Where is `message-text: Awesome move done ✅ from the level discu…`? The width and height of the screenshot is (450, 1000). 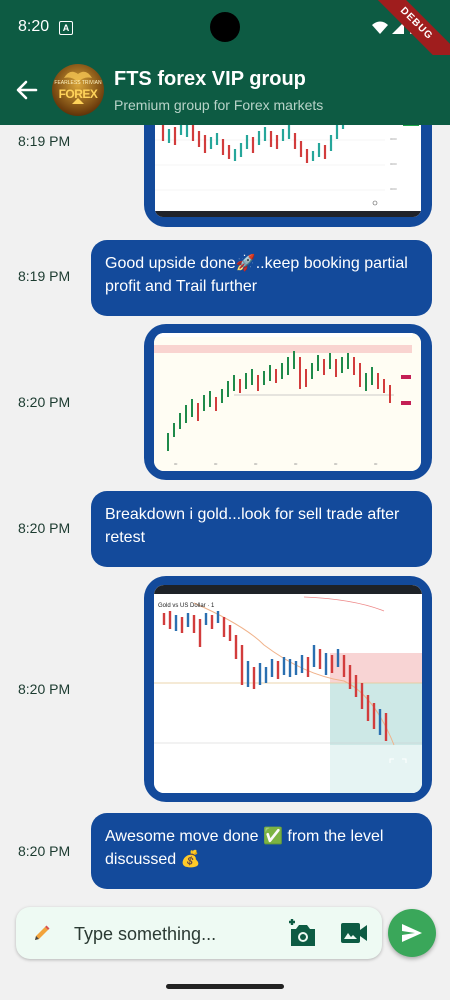
message-text: Awesome move done ✅ from the level discu… is located at coordinates (244, 848).